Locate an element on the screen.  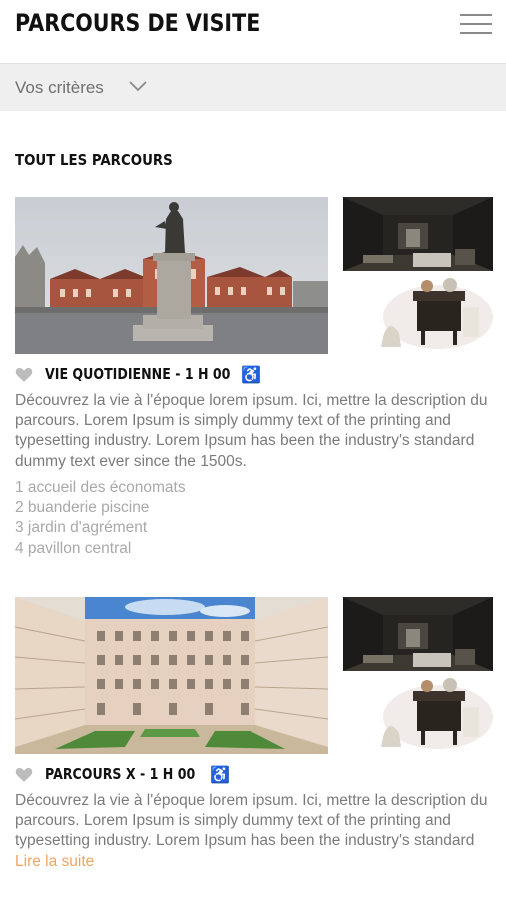
route-title-row: PARCOURS X - 1 H 00 ♿ is located at coordinates (255, 775).